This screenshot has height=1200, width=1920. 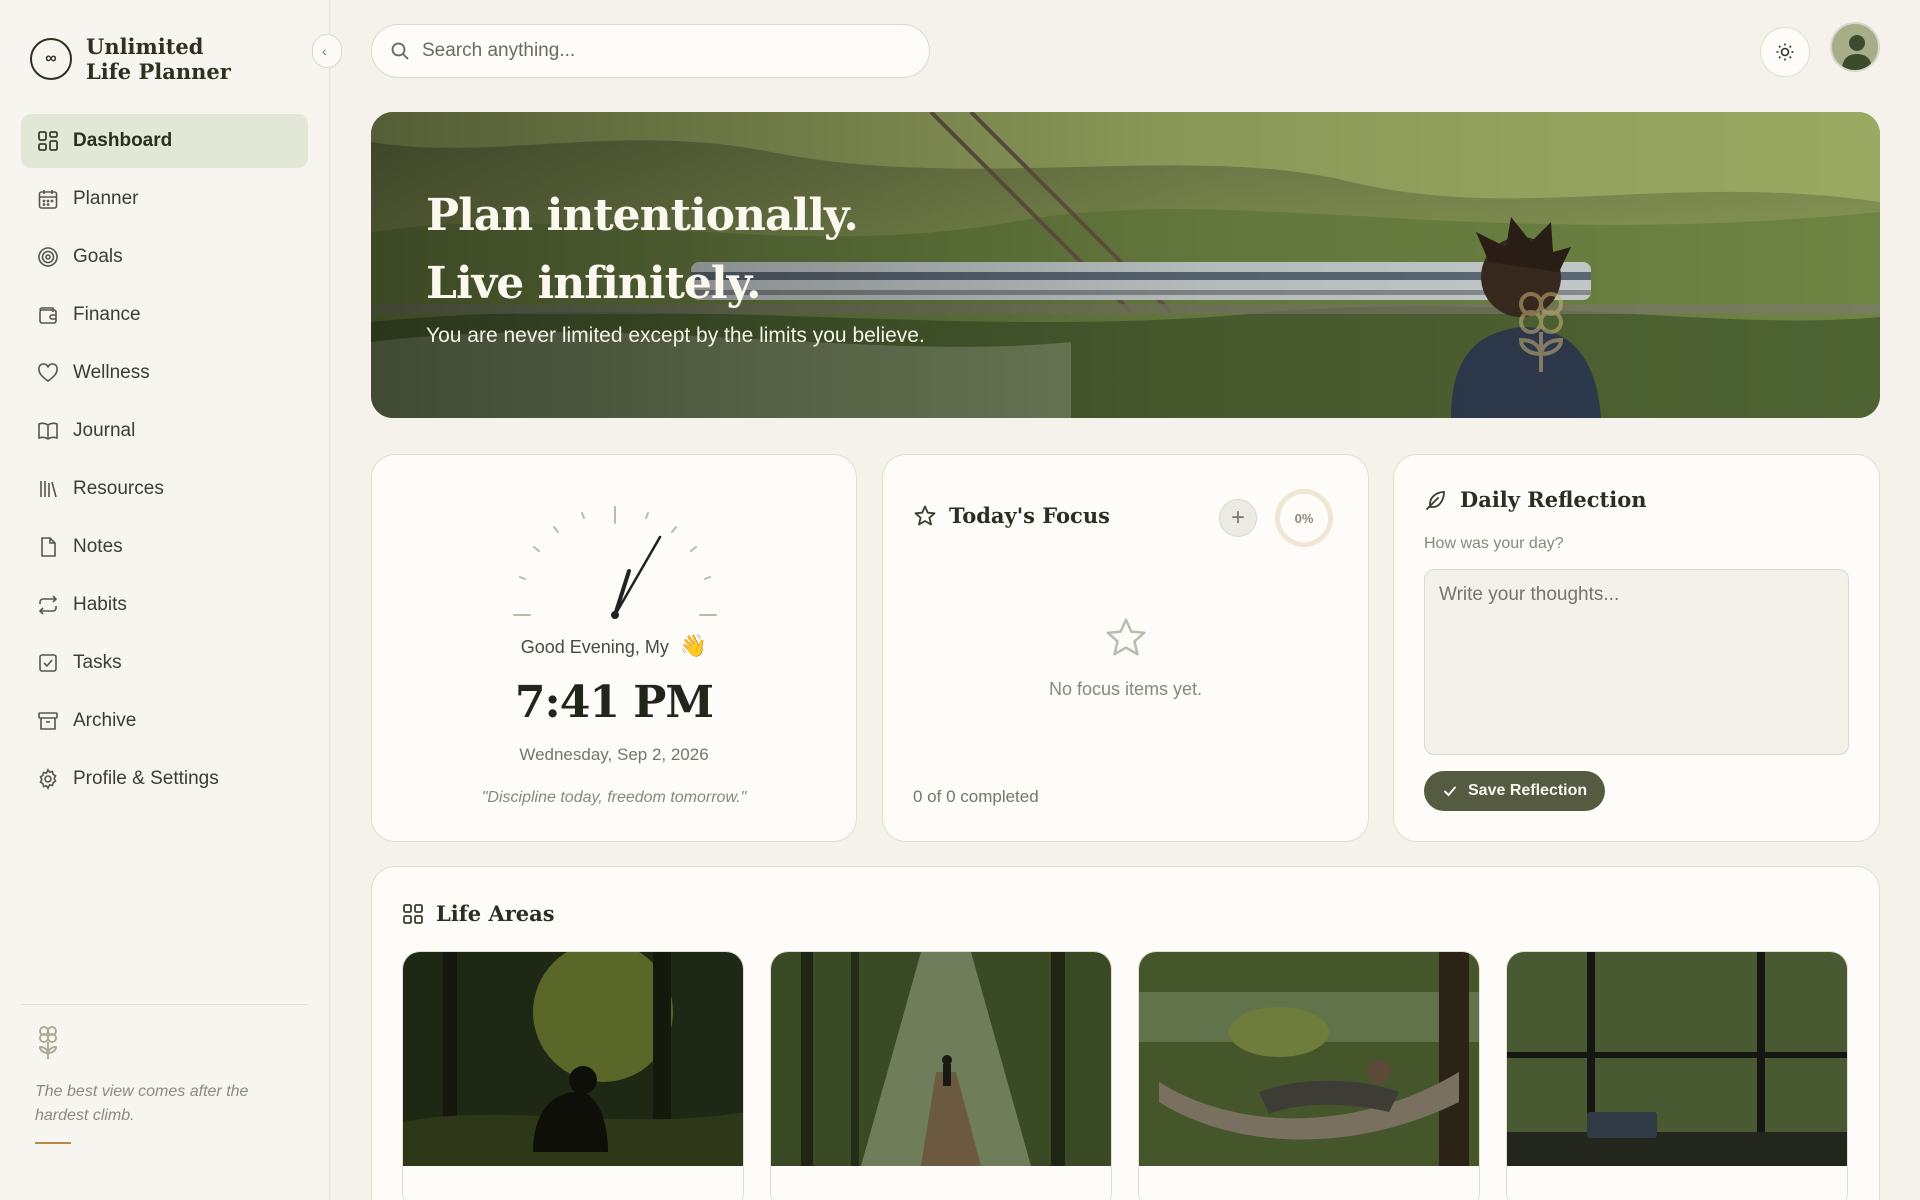 I want to click on save-reflection-label: Save Reflection, so click(x=1528, y=790).